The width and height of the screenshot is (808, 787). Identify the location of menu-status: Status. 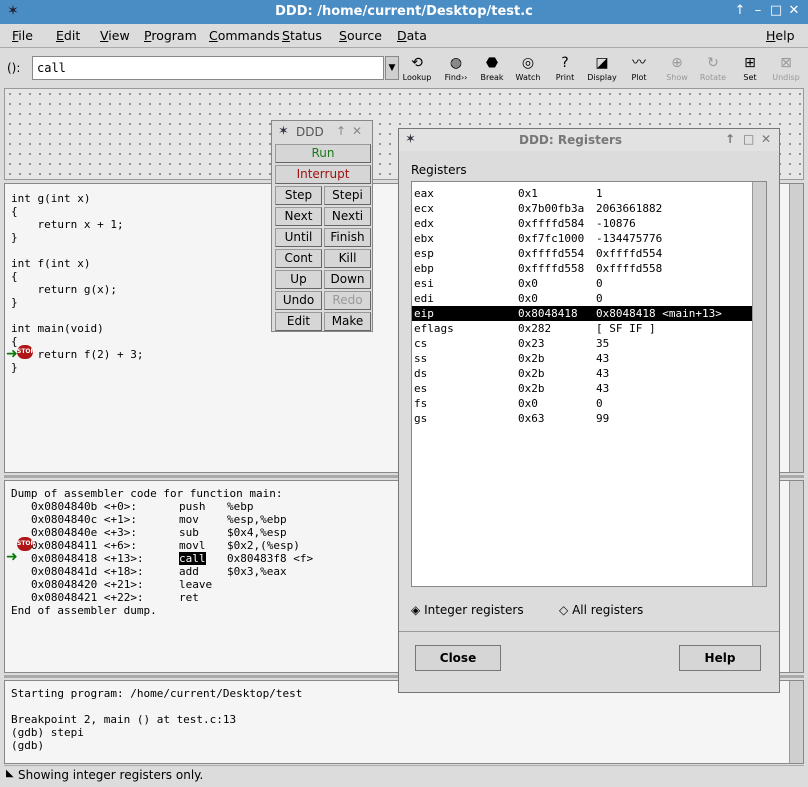
(302, 35).